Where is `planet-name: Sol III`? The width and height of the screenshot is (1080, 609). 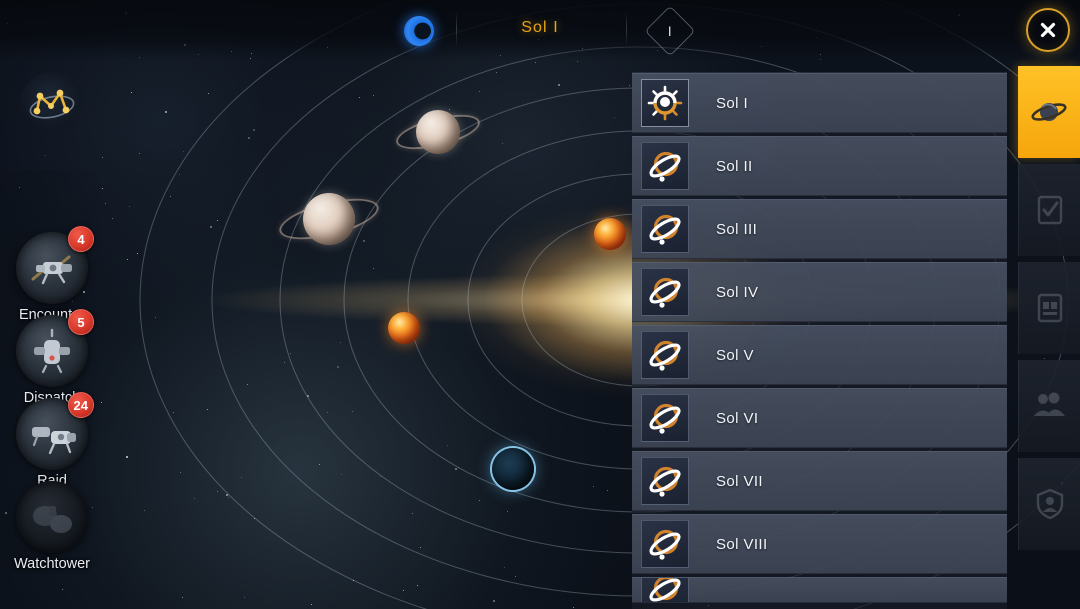
planet-name: Sol III is located at coordinates (737, 229).